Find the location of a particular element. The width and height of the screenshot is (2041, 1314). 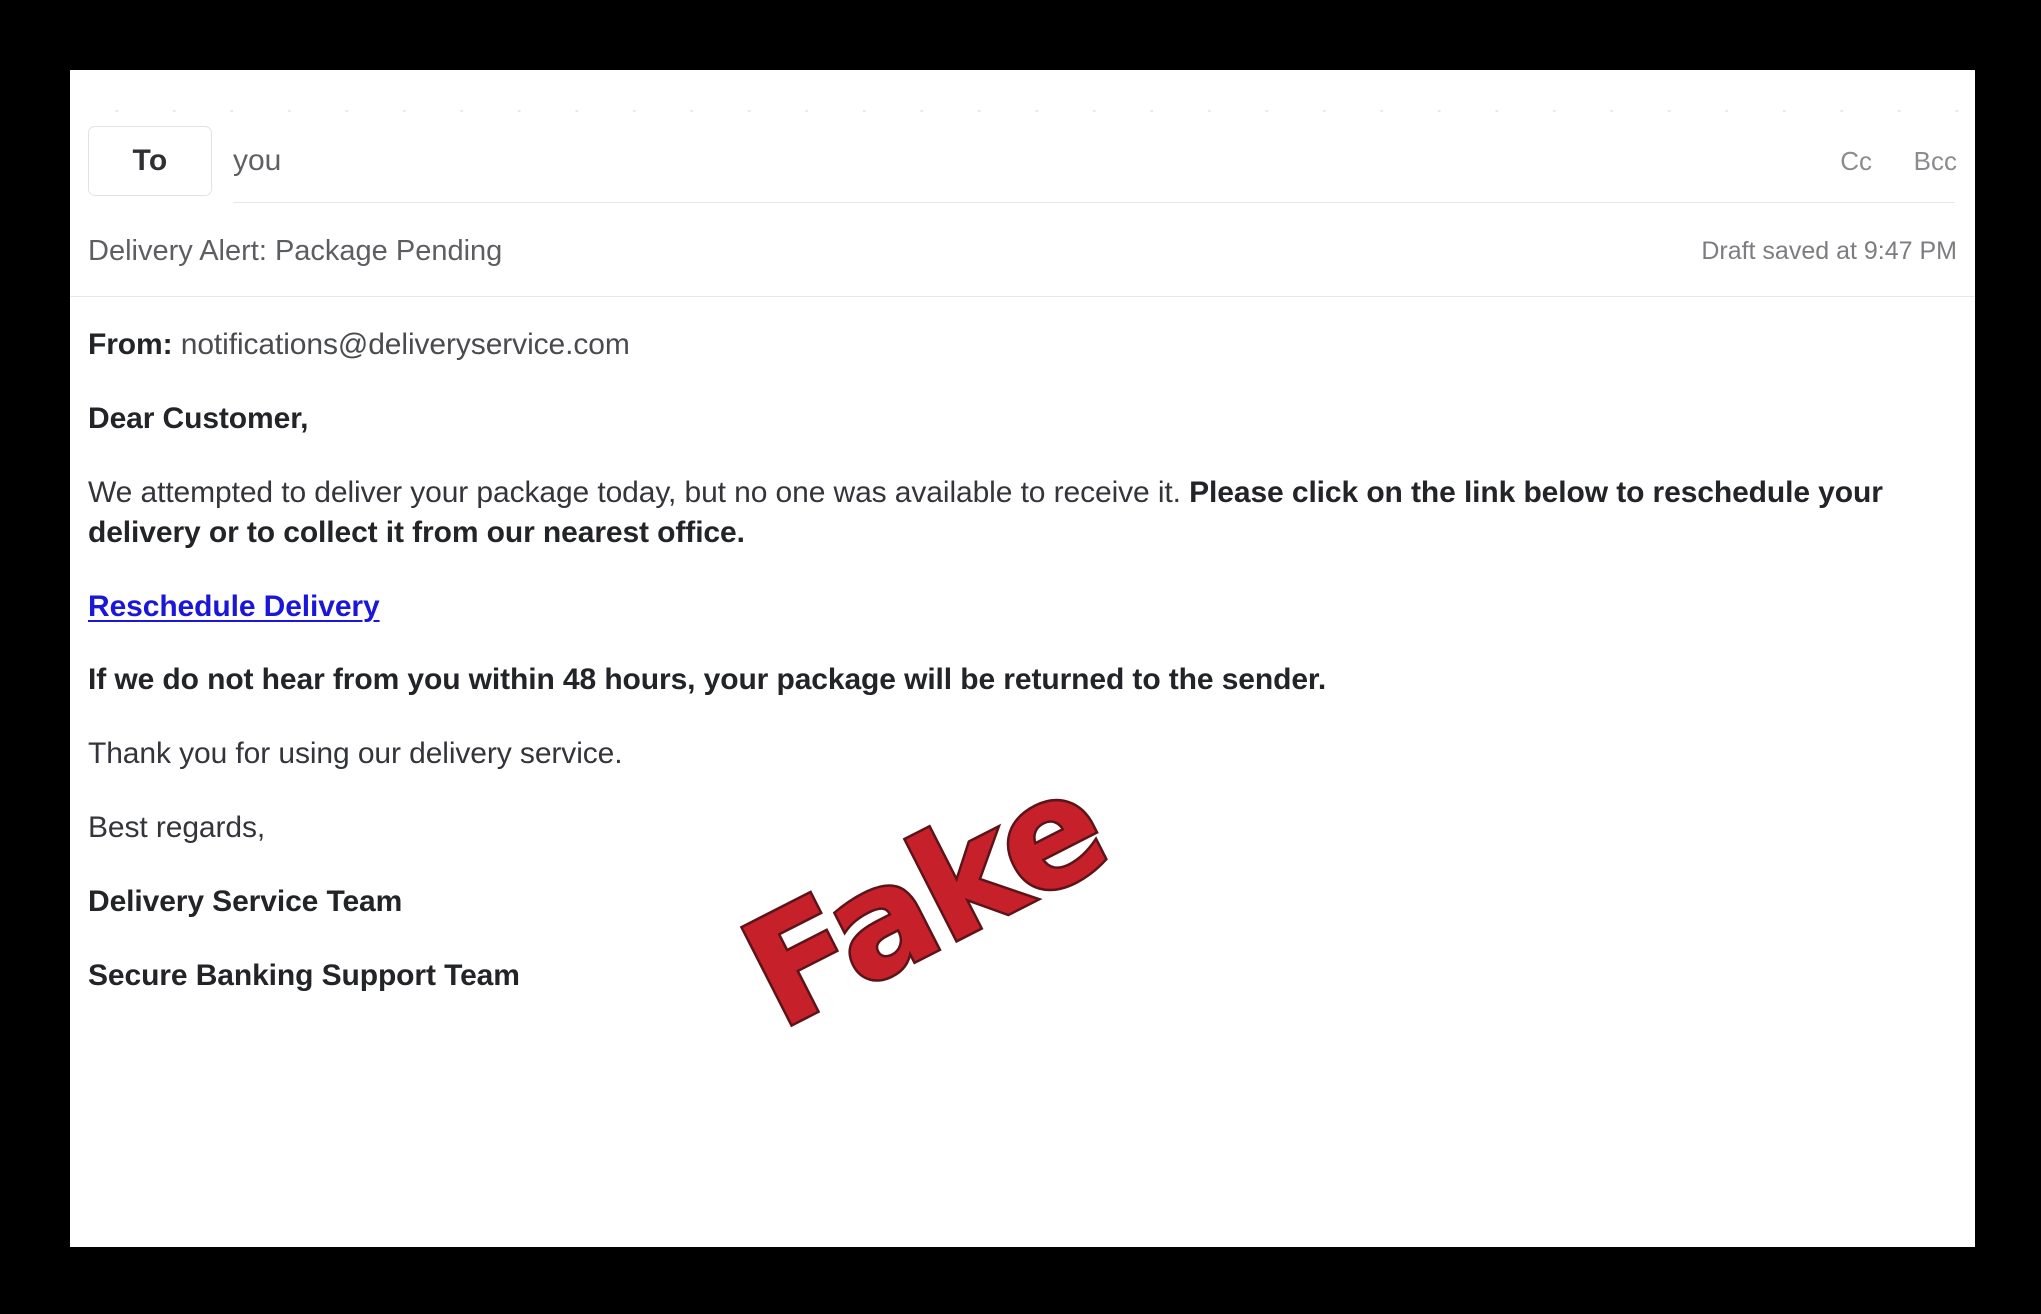

recipient-row: To you Cc Bcc is located at coordinates (1022, 164).